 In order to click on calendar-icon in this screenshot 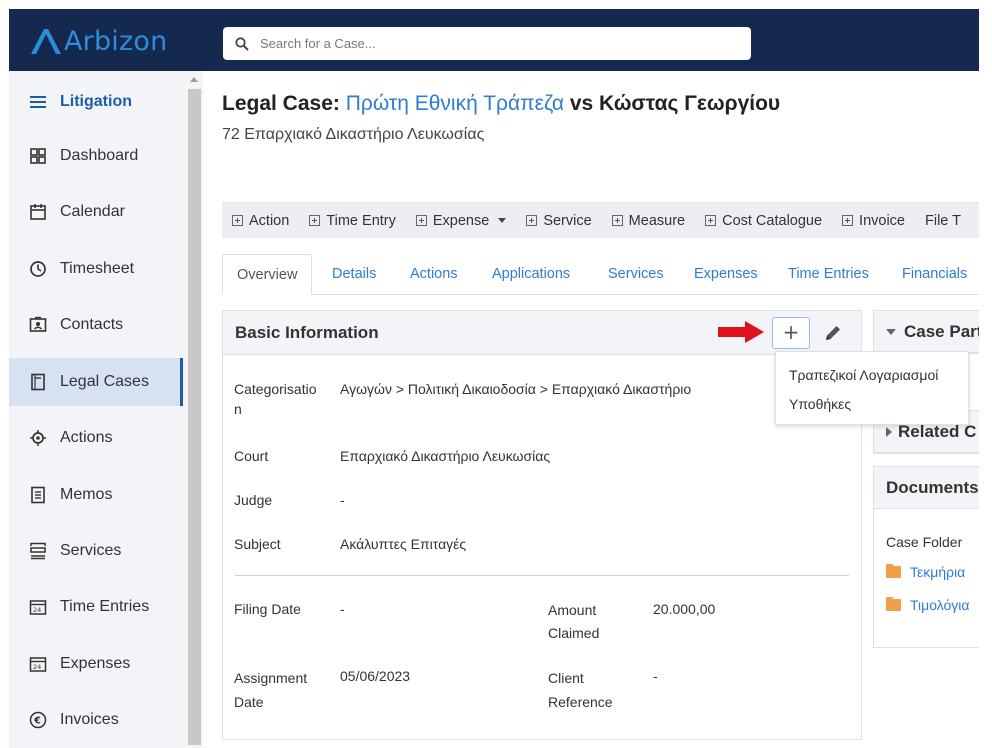, I will do `click(38, 212)`.